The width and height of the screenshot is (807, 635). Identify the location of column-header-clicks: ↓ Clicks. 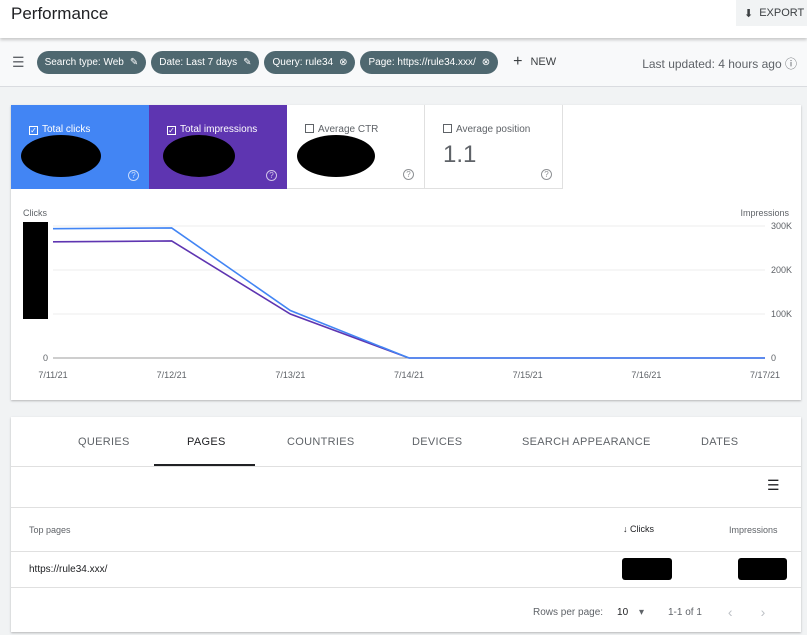
(638, 529).